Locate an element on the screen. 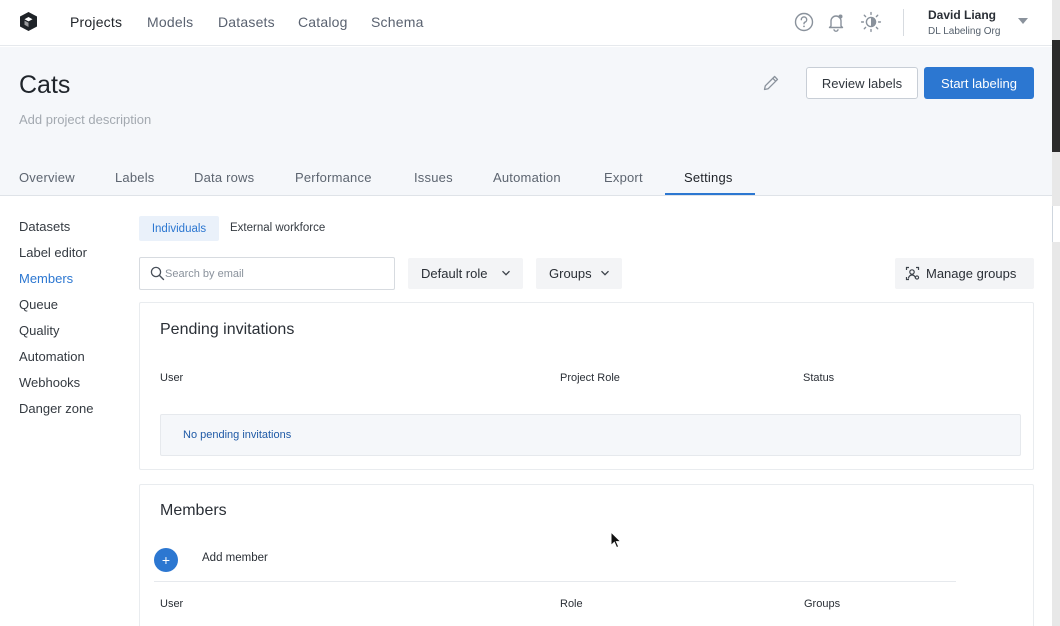 The image size is (1060, 626). groups-label: Groups is located at coordinates (570, 273).